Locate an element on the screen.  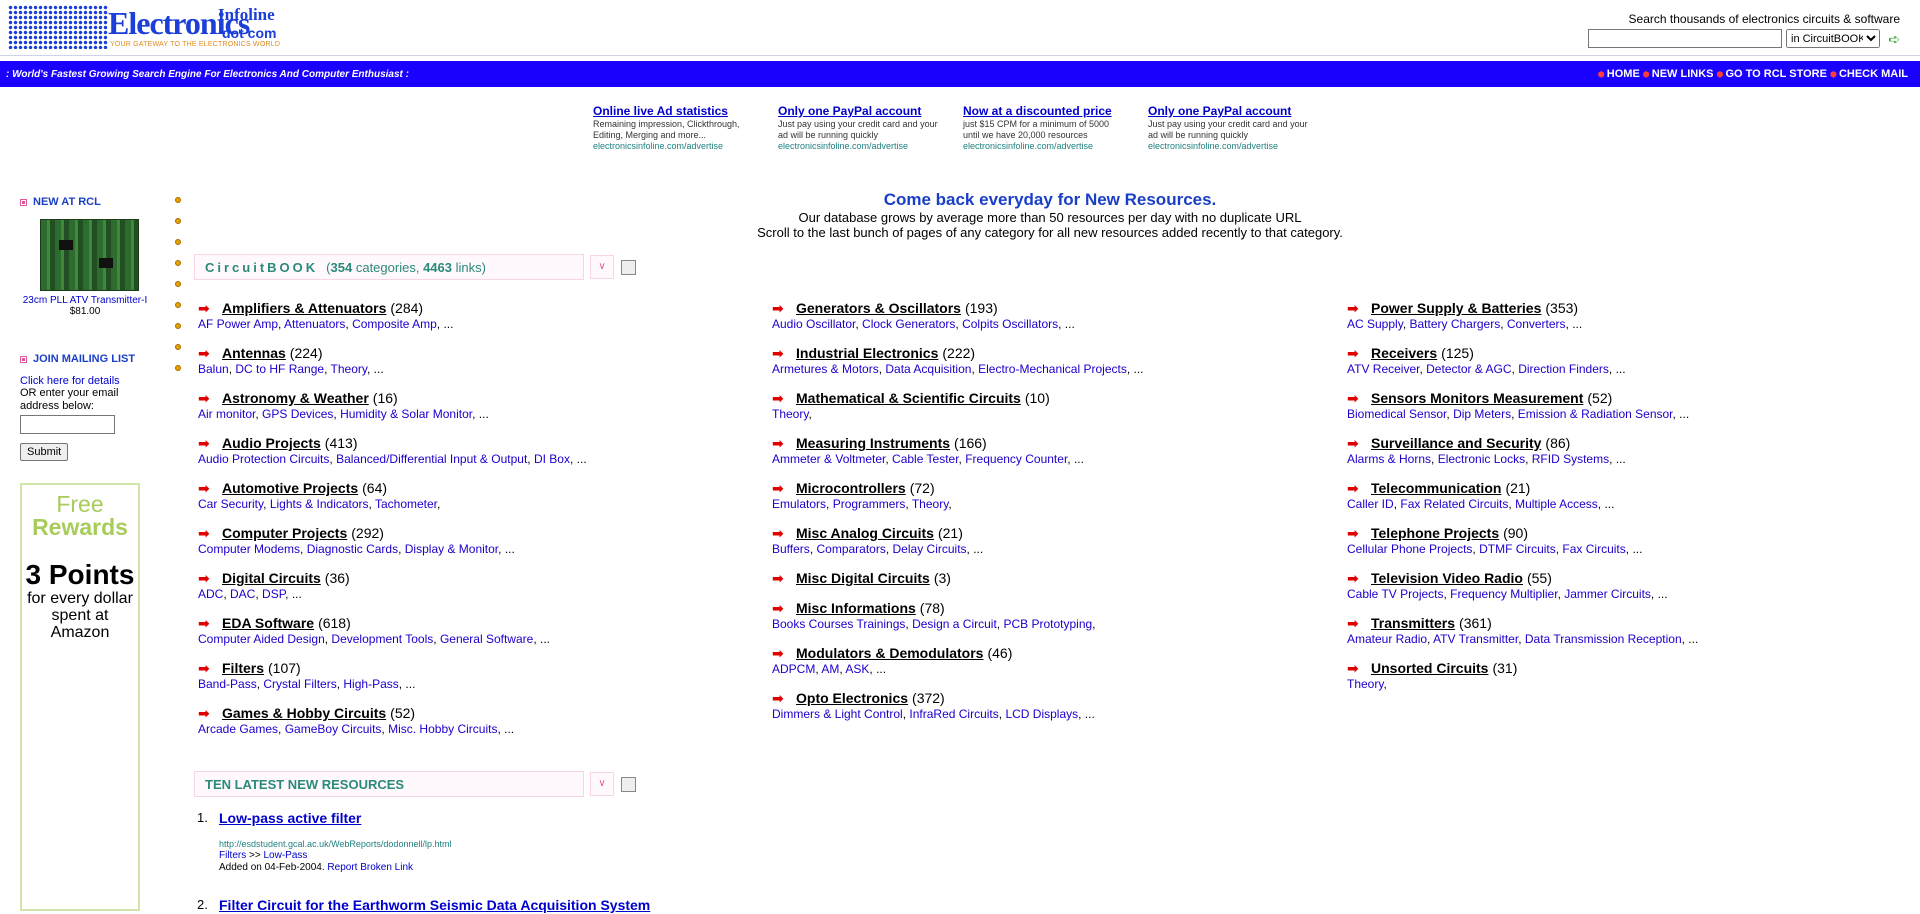
subcategory-link: Car Security is located at coordinates (230, 504).